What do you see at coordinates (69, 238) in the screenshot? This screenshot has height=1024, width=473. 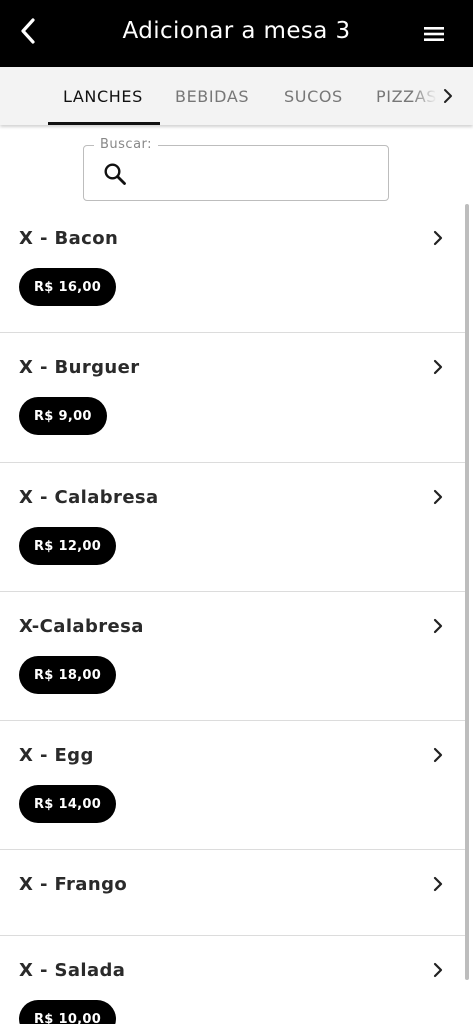 I see `product-name: X - Bacon` at bounding box center [69, 238].